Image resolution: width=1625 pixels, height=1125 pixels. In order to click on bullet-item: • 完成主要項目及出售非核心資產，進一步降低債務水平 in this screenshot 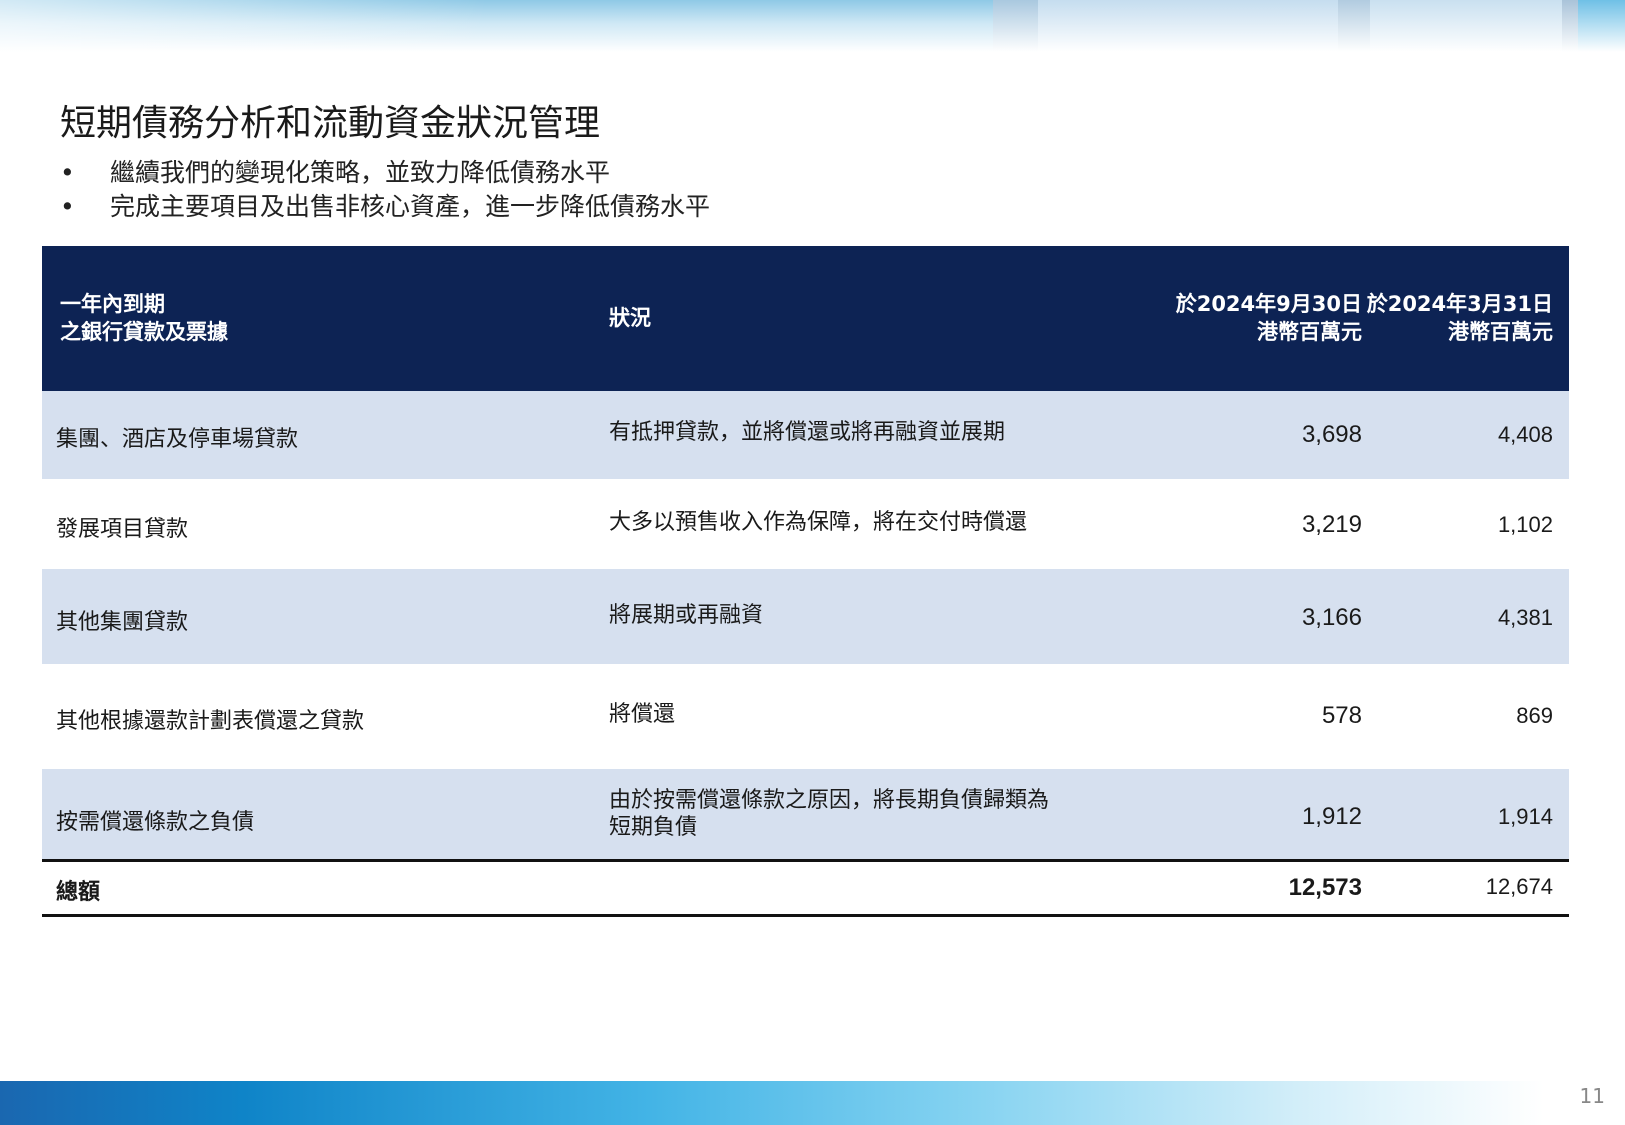, I will do `click(385, 207)`.